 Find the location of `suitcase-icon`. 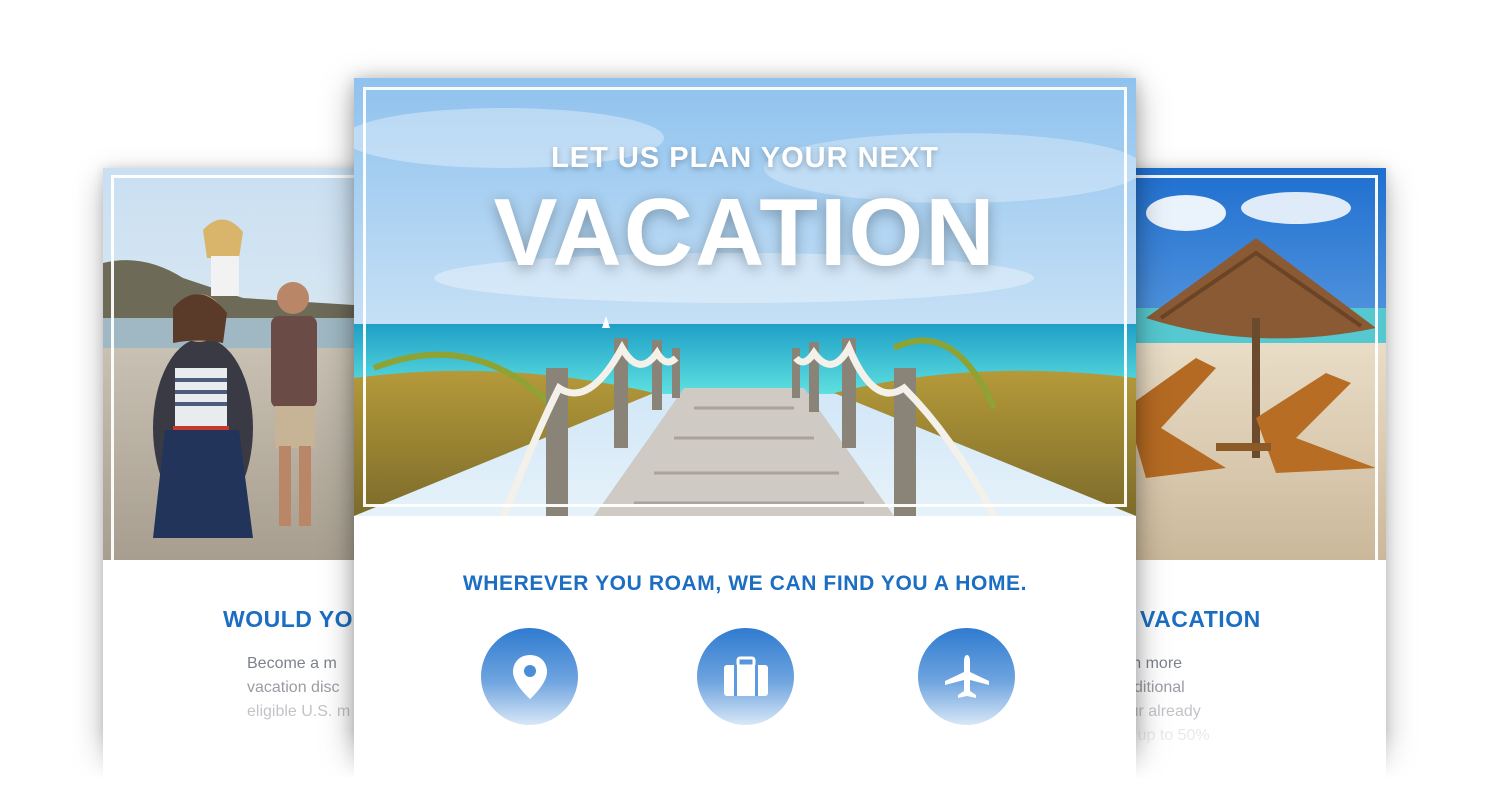

suitcase-icon is located at coordinates (745, 676).